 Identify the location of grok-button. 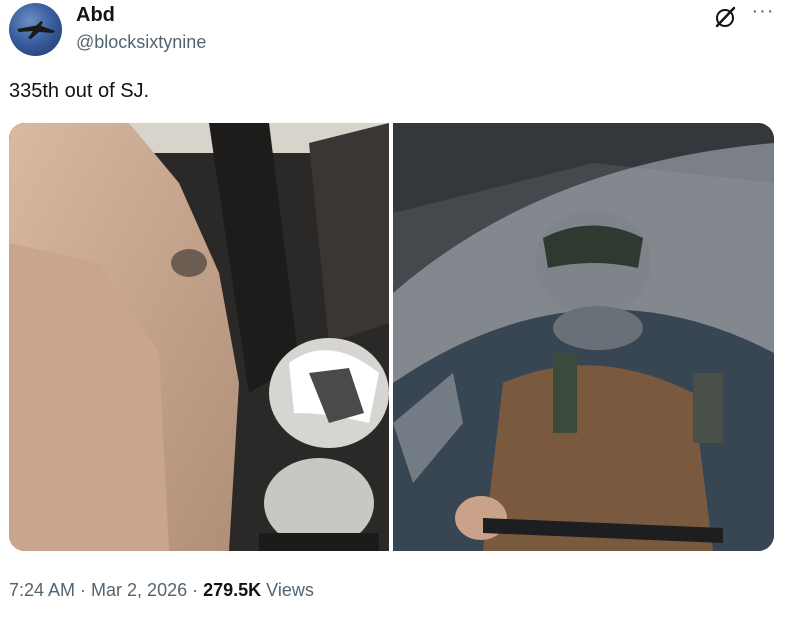
(725, 17).